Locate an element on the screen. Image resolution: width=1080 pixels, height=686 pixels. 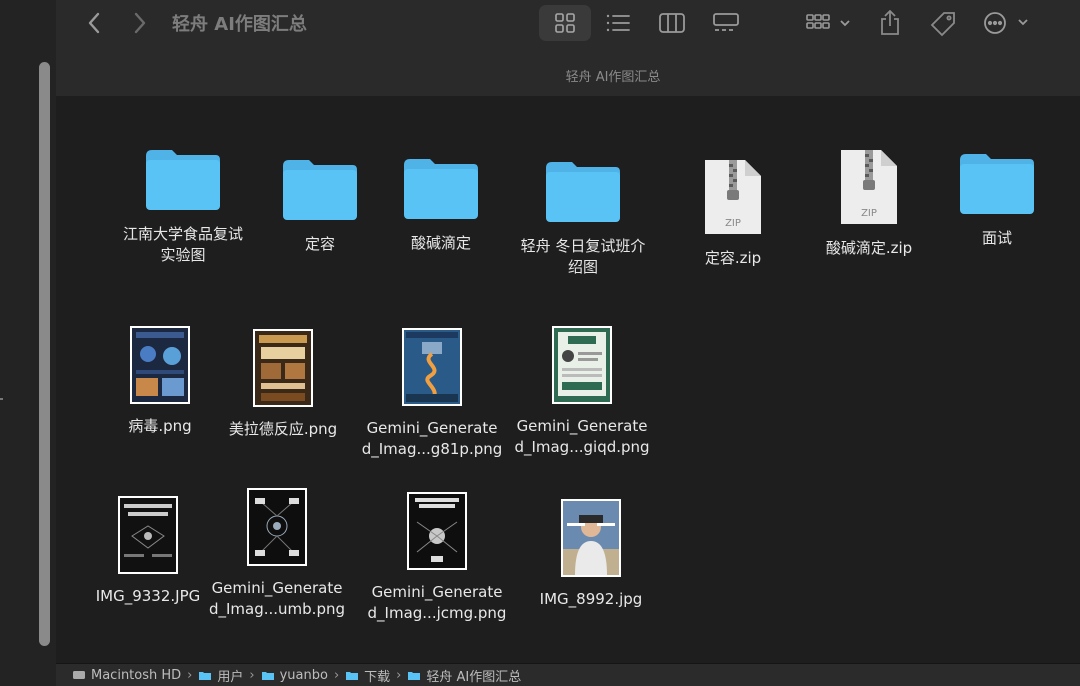
downloads-folder-icon is located at coordinates (352, 676).